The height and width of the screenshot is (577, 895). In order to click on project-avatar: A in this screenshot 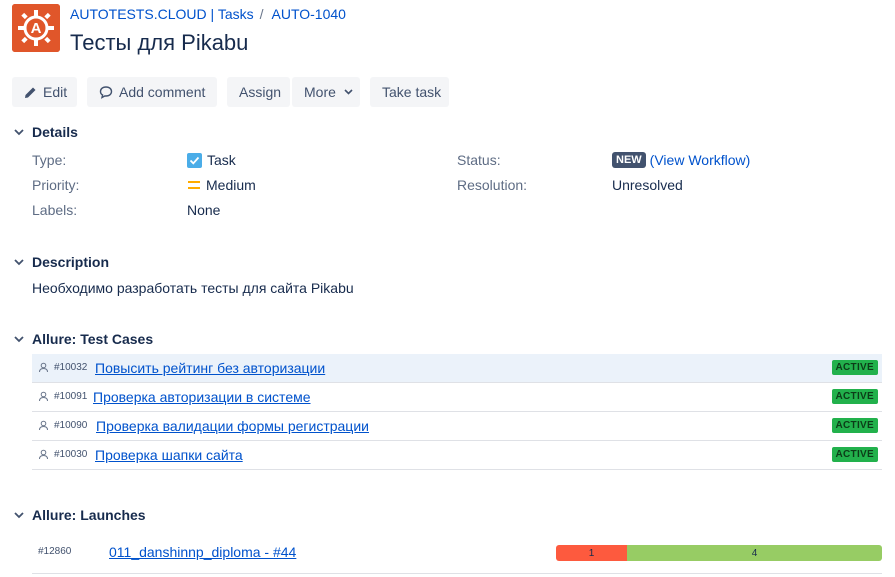, I will do `click(36, 28)`.